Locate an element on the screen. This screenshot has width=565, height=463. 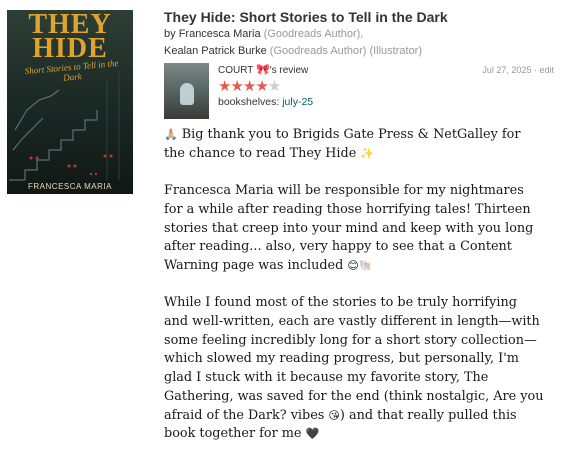
review-suffix: 's review is located at coordinates (289, 70).